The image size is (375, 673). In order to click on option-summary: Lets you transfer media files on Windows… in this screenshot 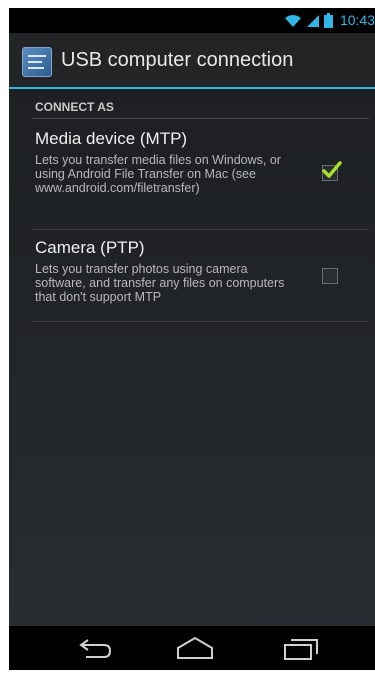, I will do `click(158, 174)`.